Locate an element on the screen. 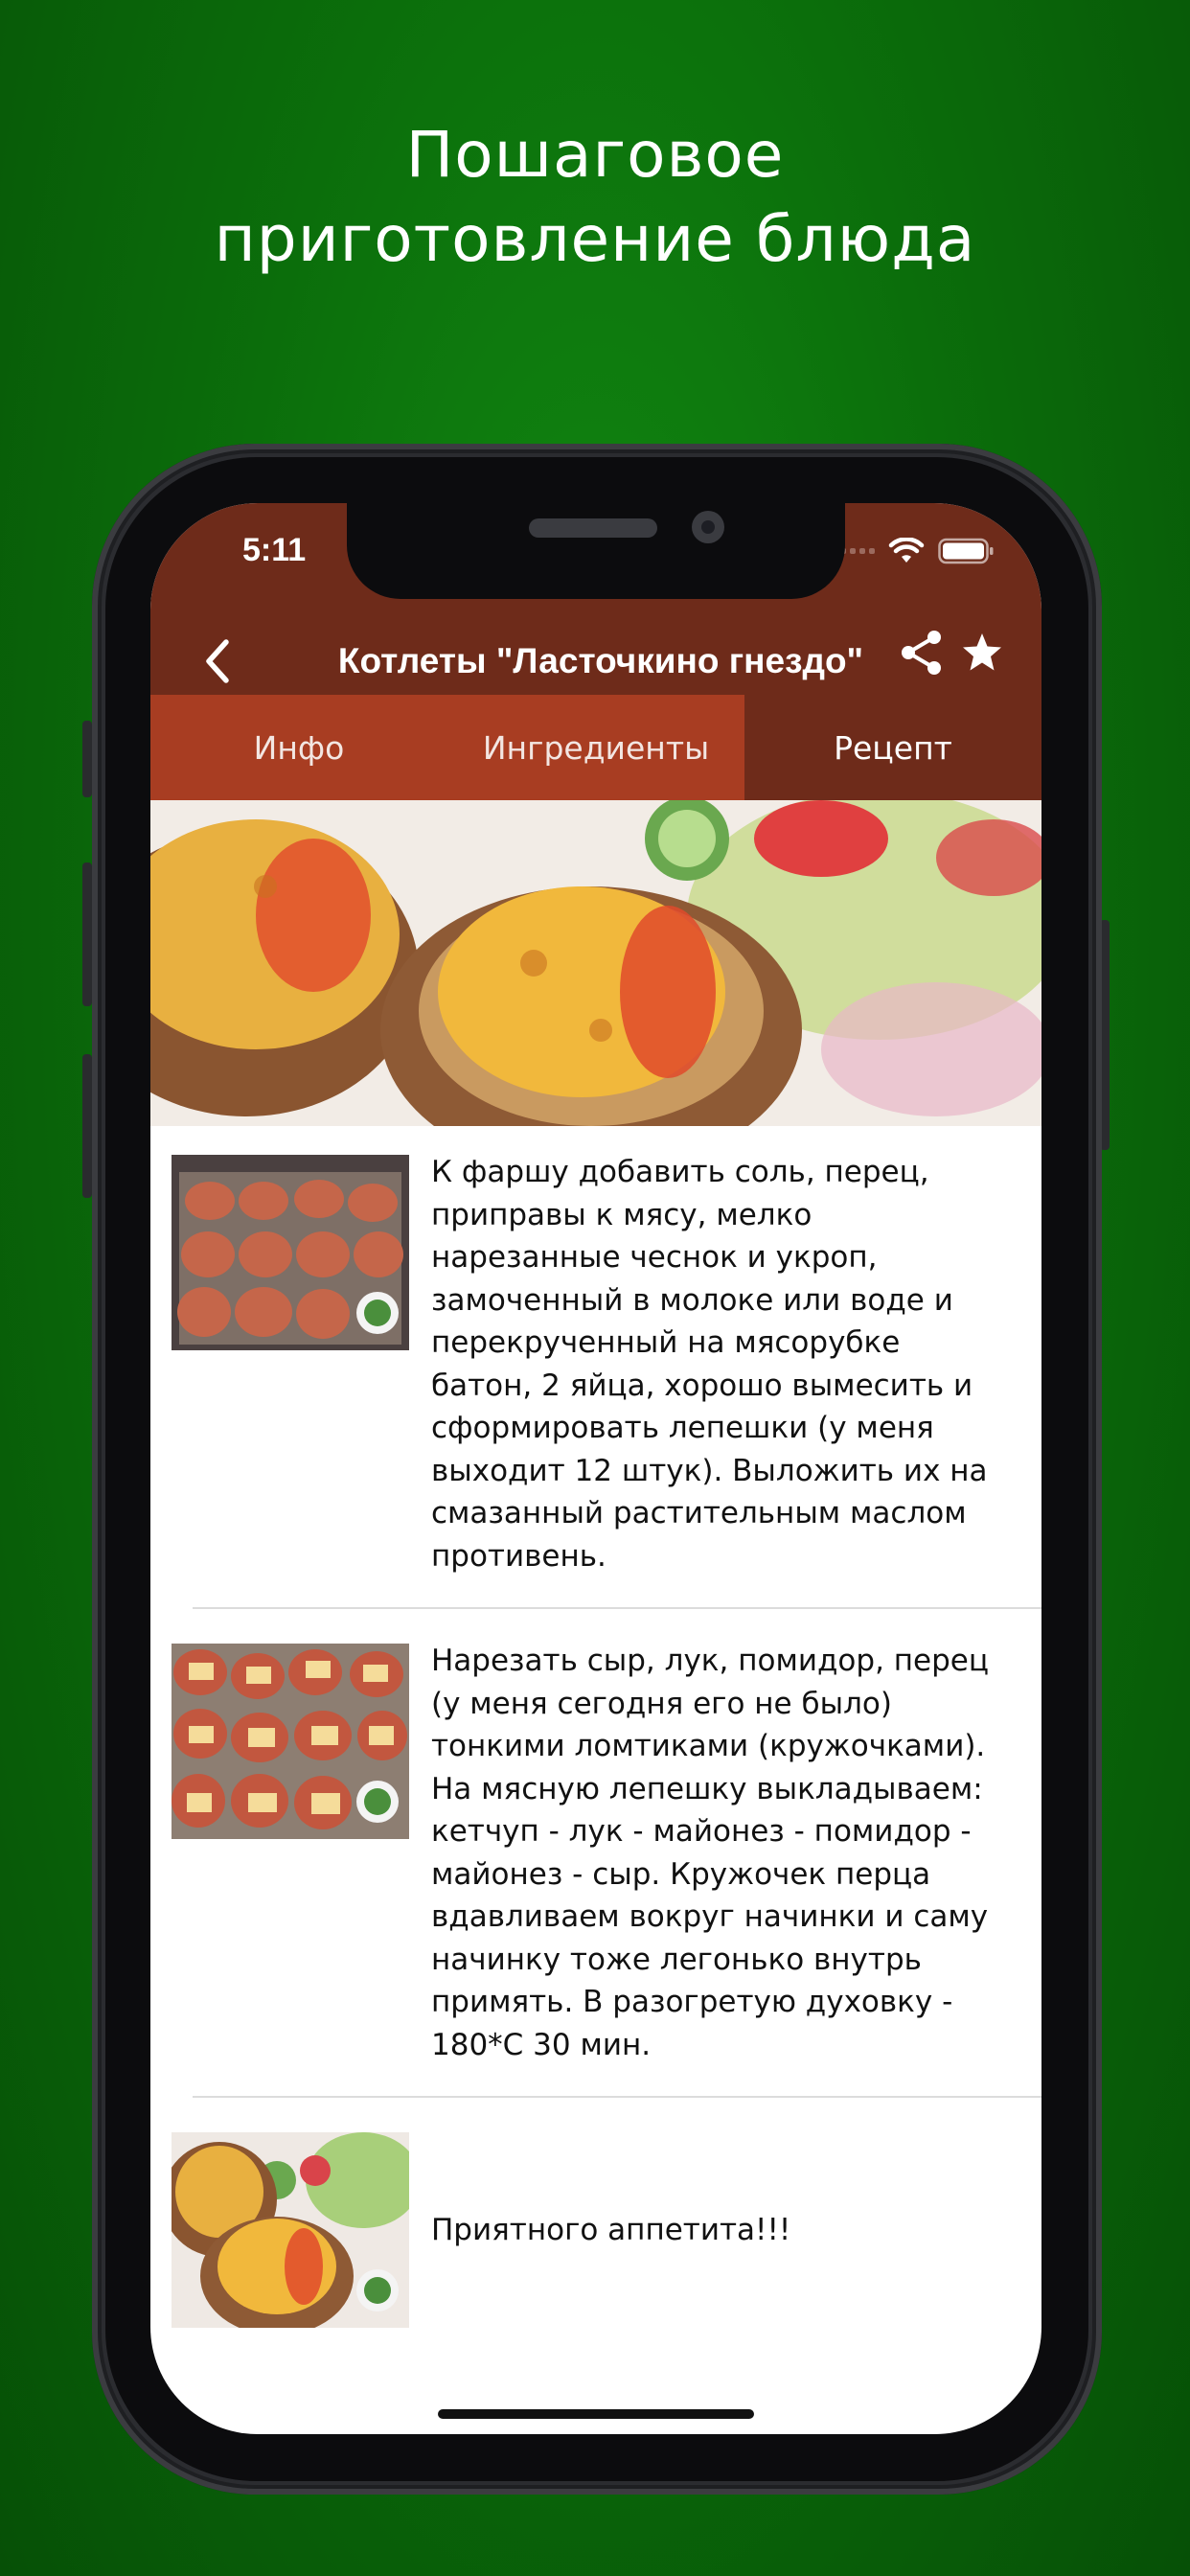  tab-bar: Инфо Ингредиенты Рецепт is located at coordinates (595, 747).